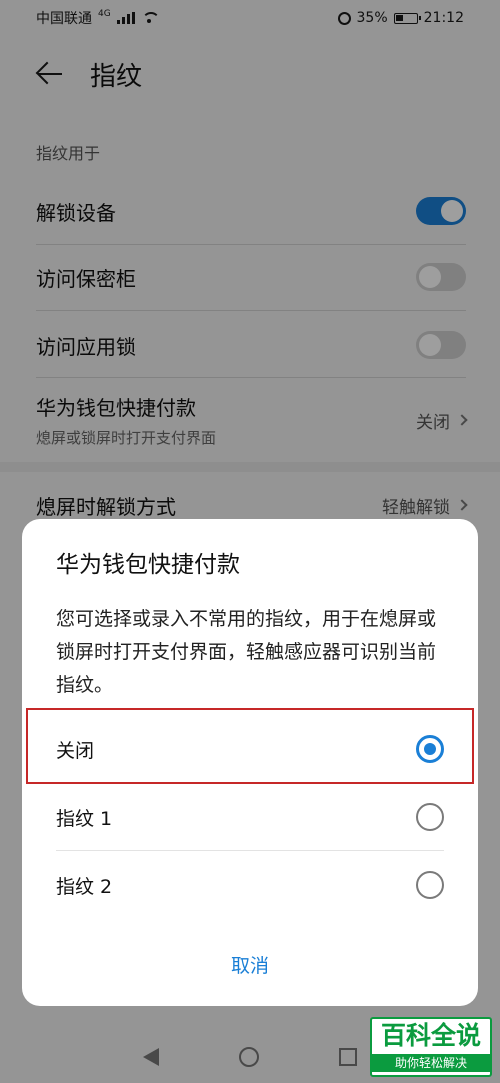 The width and height of the screenshot is (500, 1083). What do you see at coordinates (250, 964) in the screenshot?
I see `cancel-button: 取消` at bounding box center [250, 964].